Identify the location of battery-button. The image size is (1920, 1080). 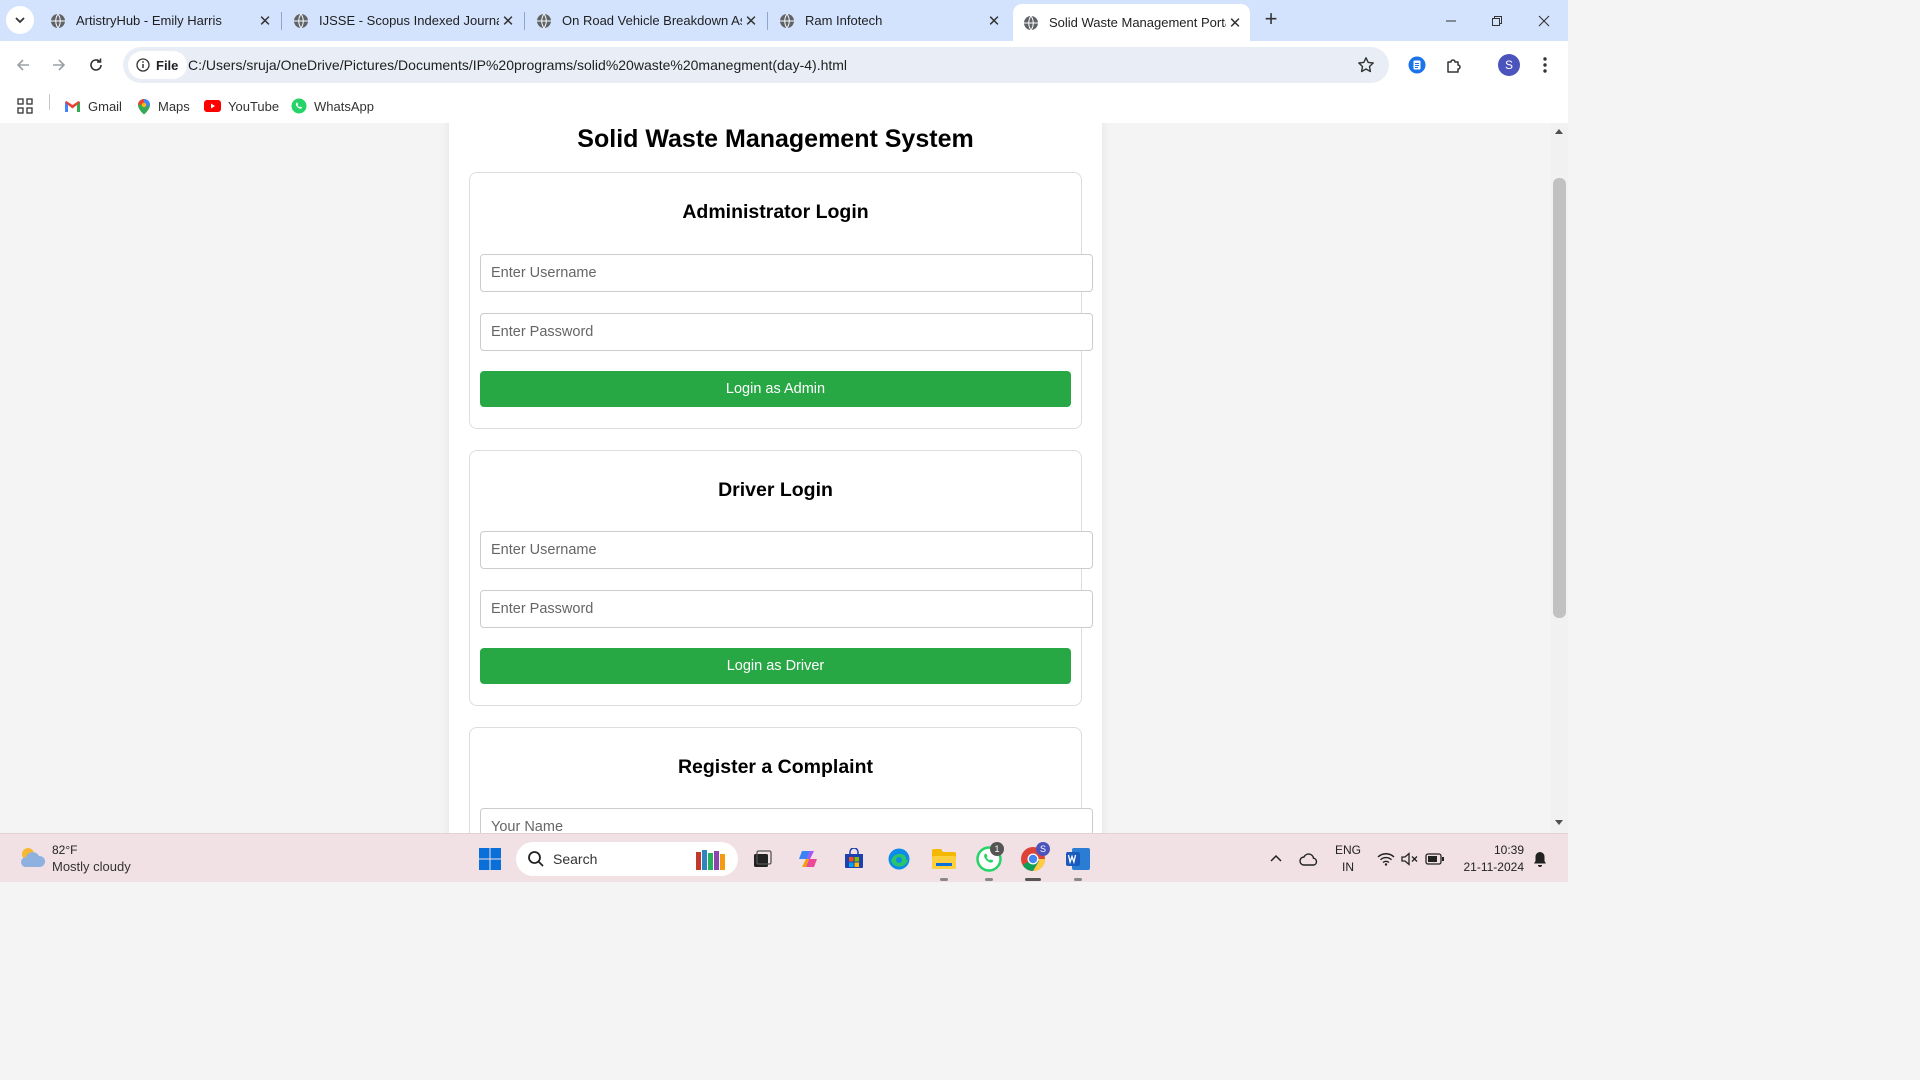
(1435, 859).